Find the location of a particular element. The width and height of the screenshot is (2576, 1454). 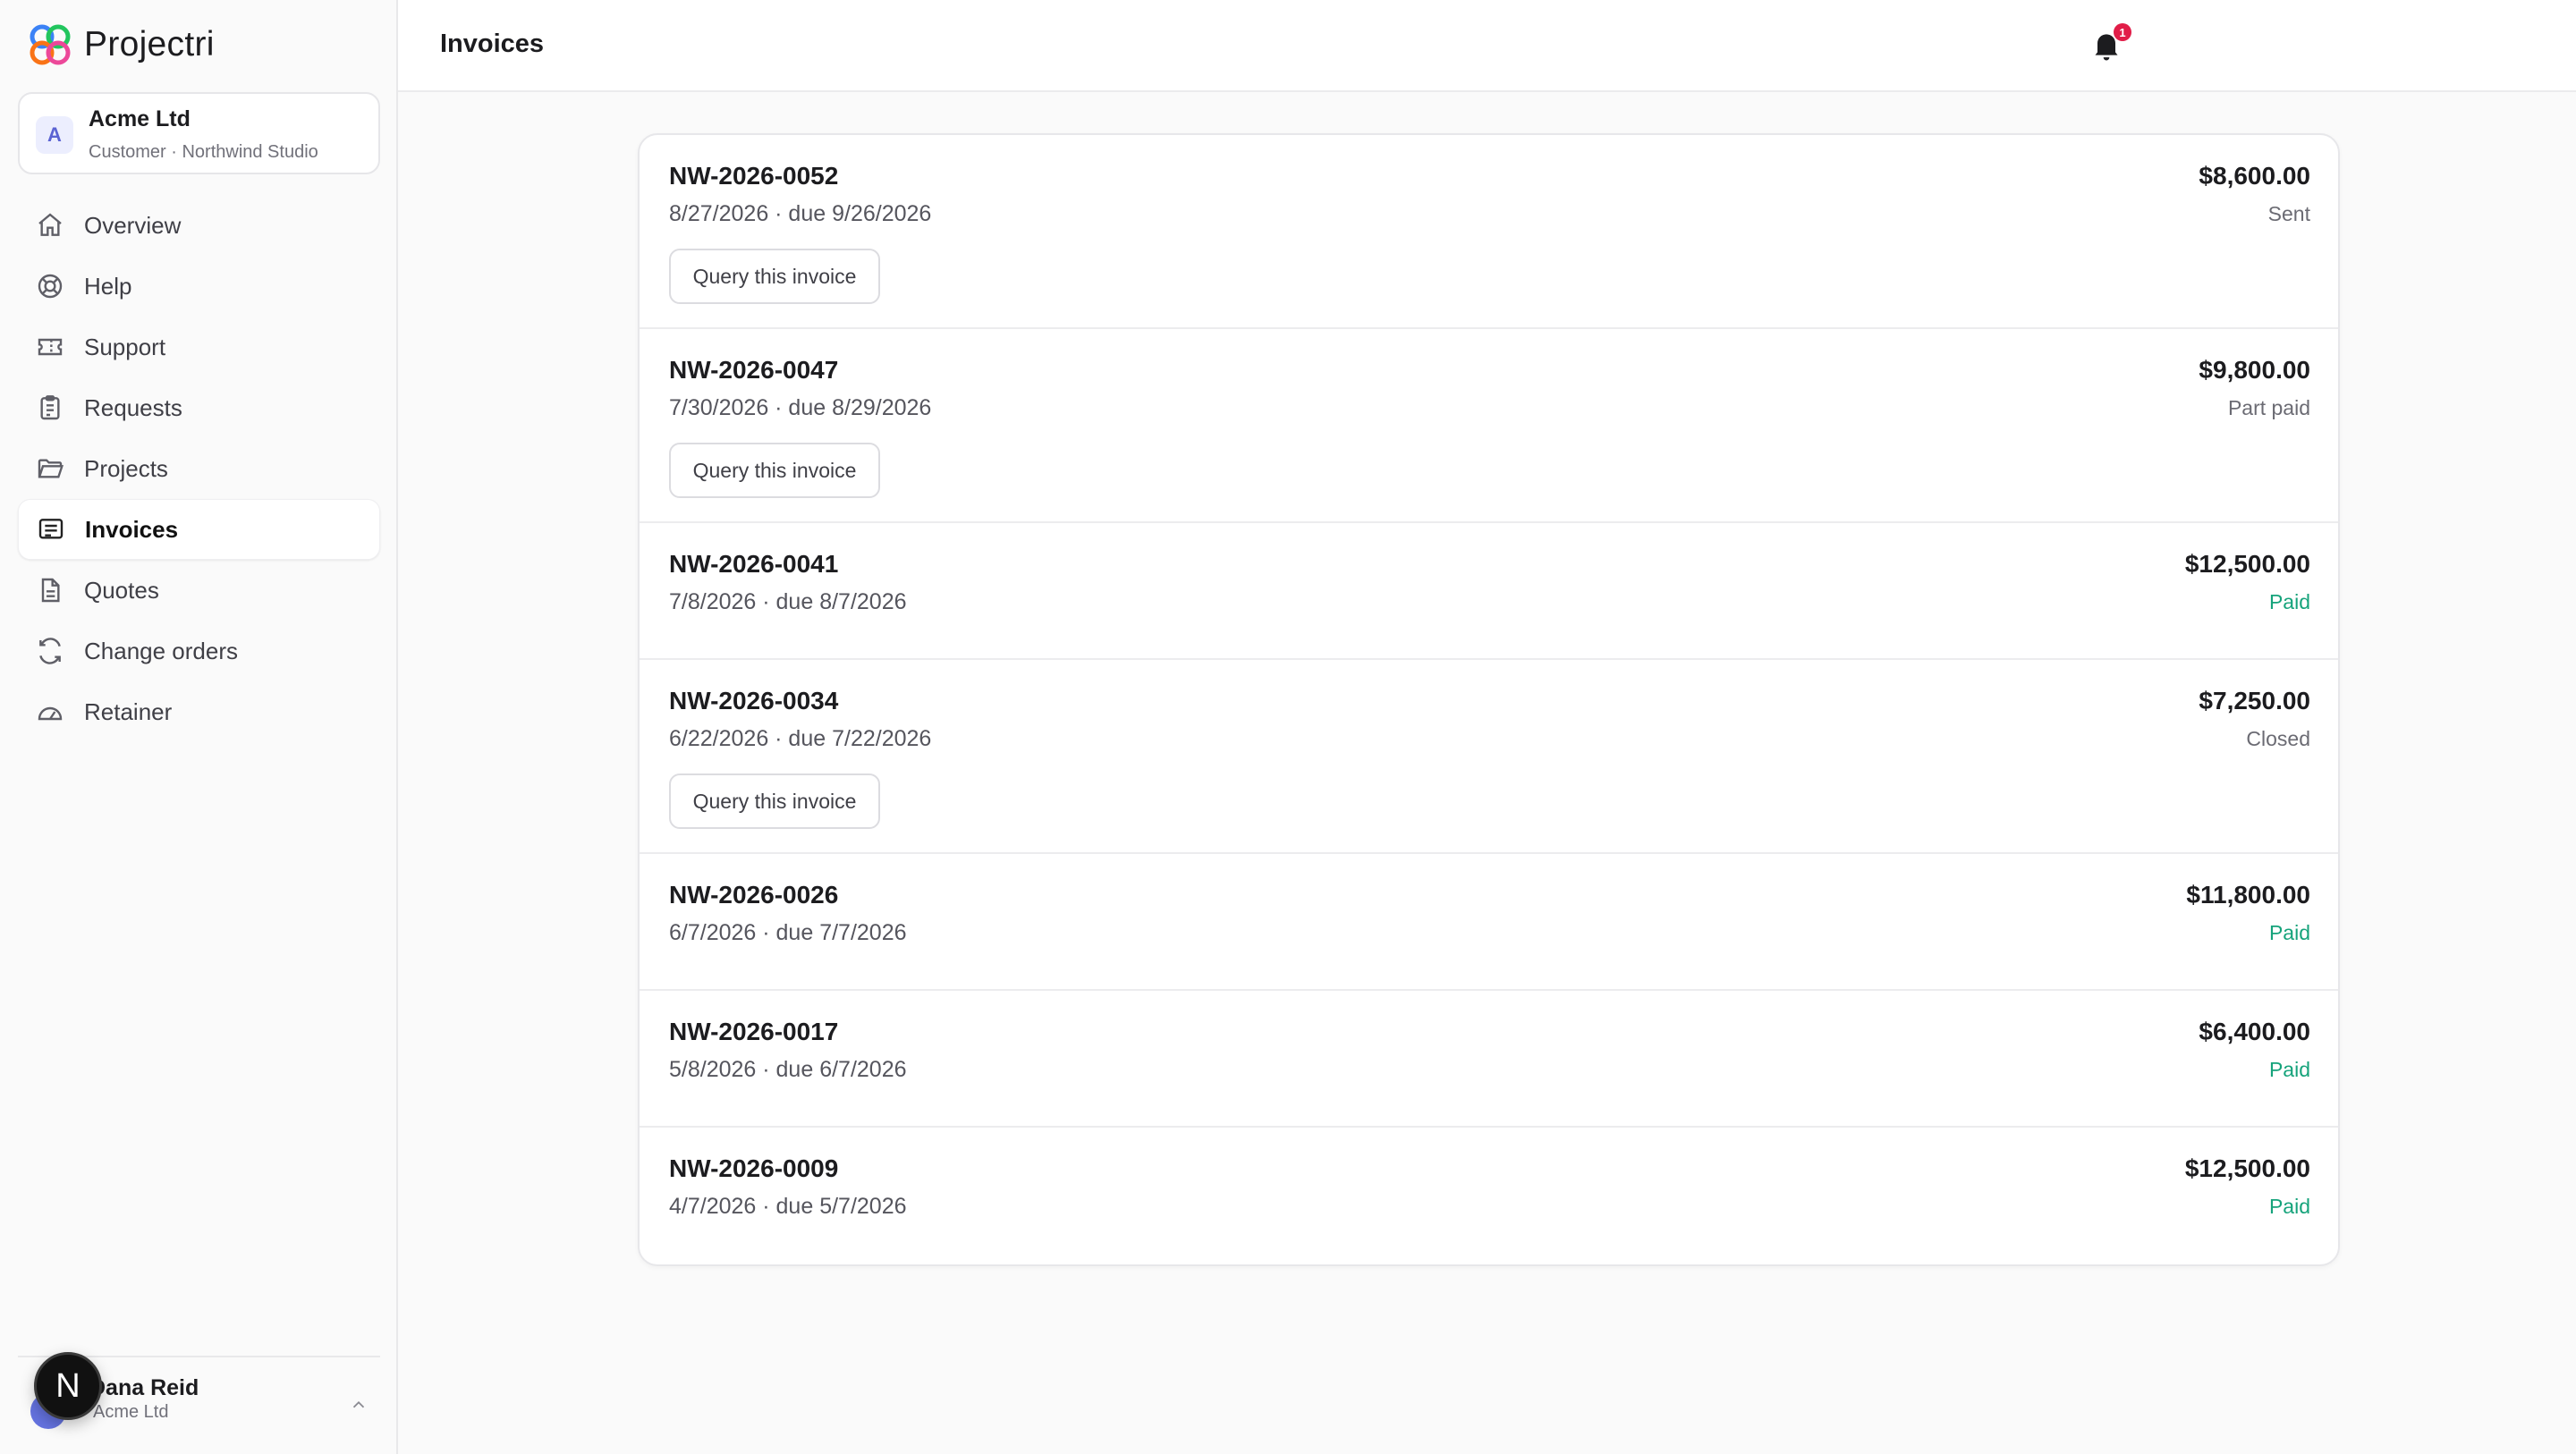

invoice-amount: $6,400.00 is located at coordinates (2254, 1032).